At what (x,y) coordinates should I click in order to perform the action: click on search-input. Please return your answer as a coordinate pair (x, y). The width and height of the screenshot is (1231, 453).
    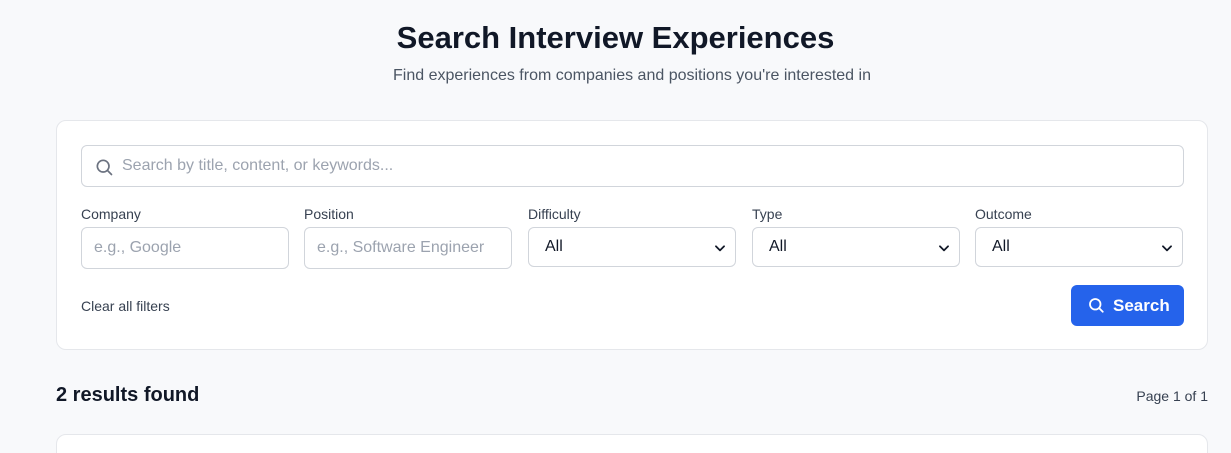
    Looking at the image, I should click on (647, 166).